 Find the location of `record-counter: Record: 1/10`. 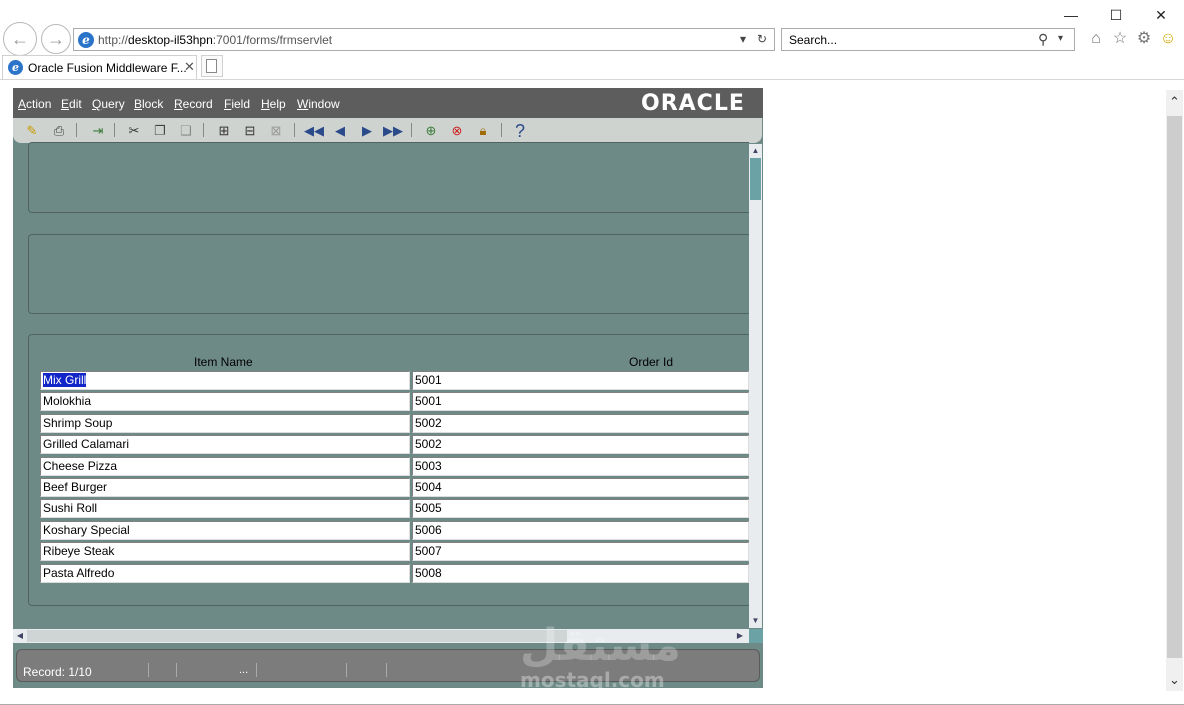

record-counter: Record: 1/10 is located at coordinates (57, 672).